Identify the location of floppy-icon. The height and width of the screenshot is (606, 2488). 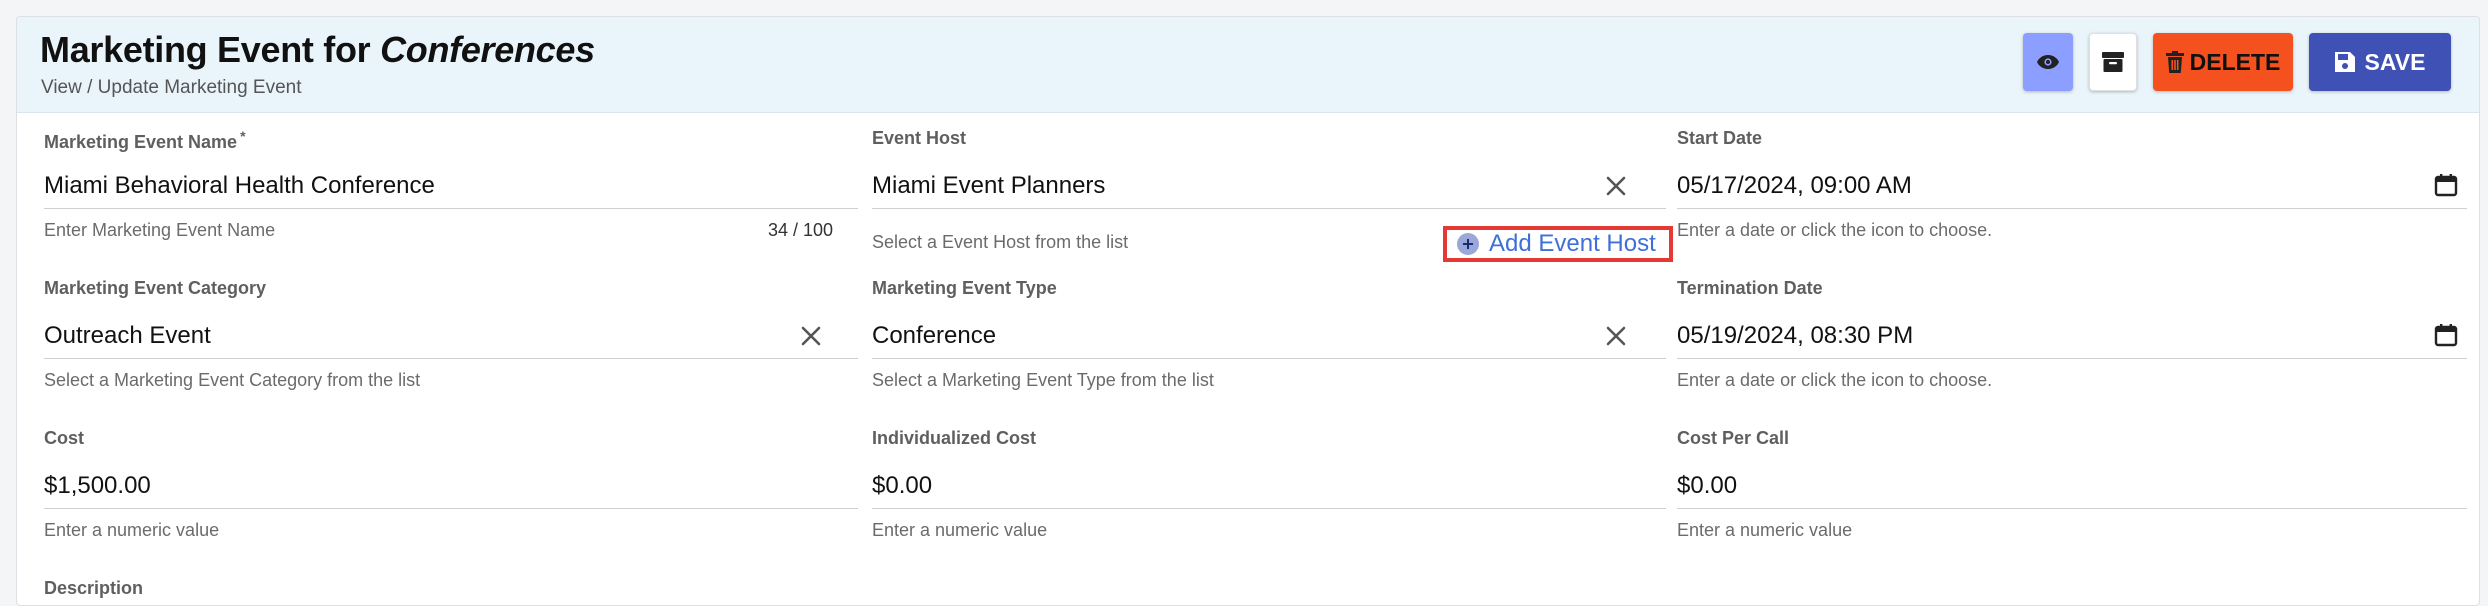
(2344, 62).